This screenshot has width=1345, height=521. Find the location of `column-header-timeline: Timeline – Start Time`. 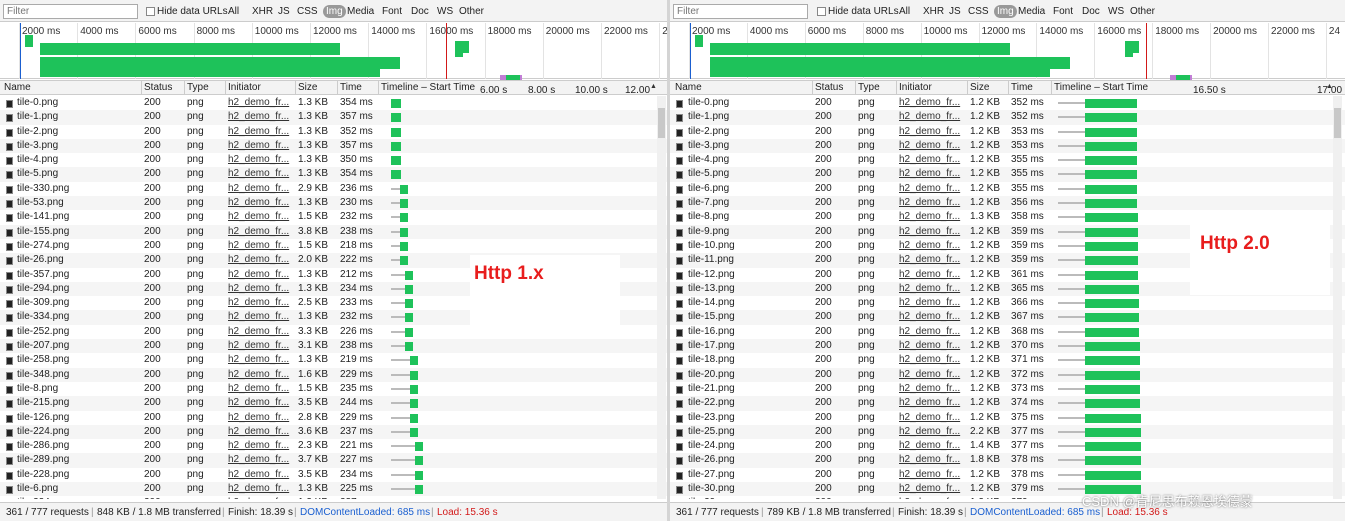

column-header-timeline: Timeline – Start Time is located at coordinates (428, 87).